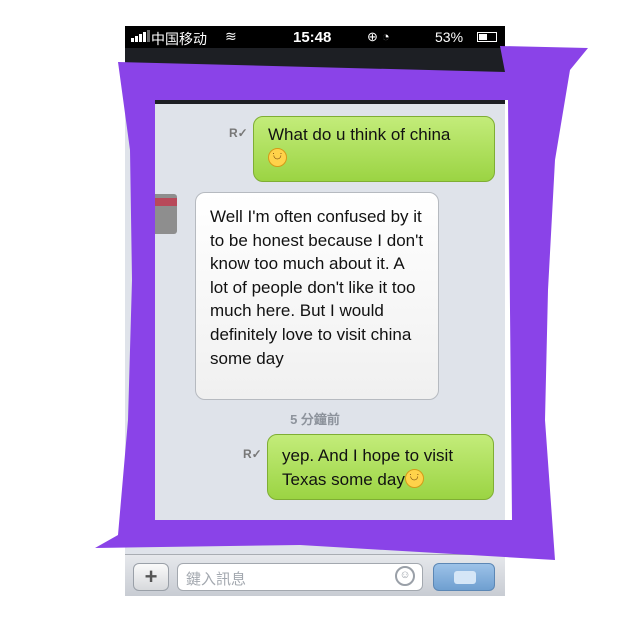  I want to click on message-timestamp: 5 分鐘前, so click(315, 419).